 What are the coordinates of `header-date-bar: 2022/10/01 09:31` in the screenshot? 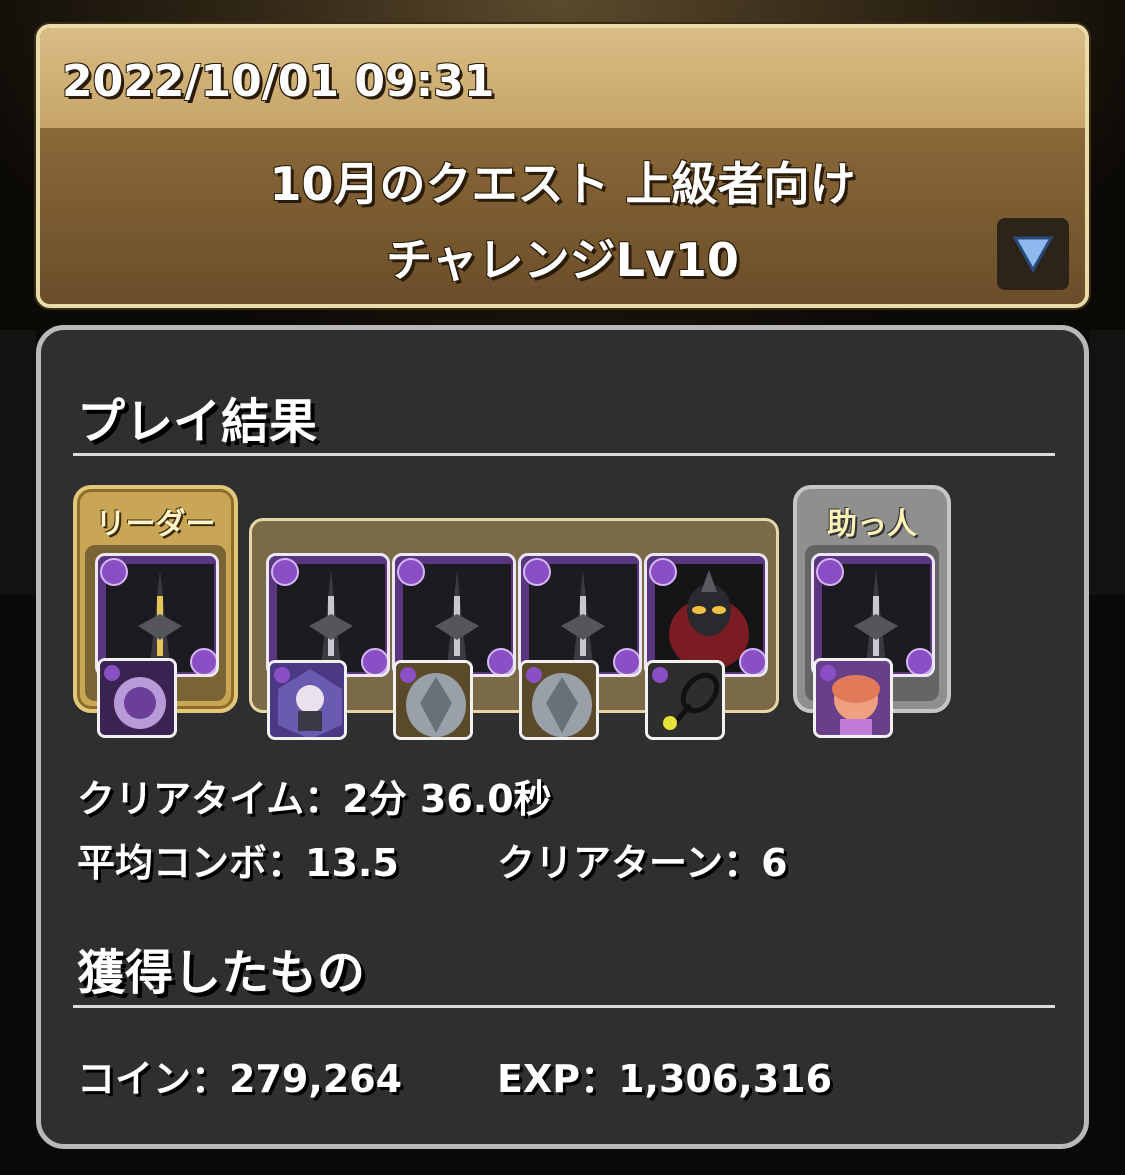 It's located at (562, 78).